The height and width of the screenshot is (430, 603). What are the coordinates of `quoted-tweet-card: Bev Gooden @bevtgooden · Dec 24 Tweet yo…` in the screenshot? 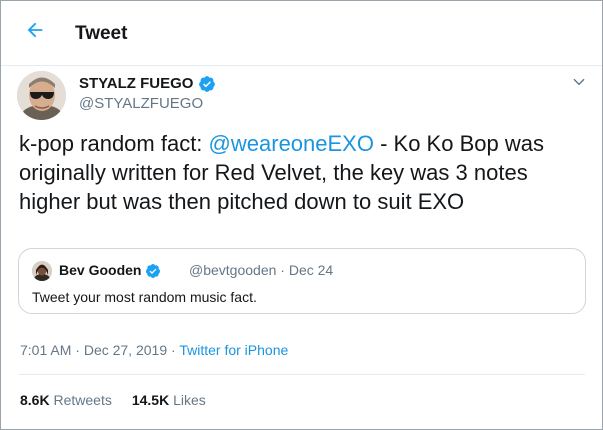 It's located at (302, 281).